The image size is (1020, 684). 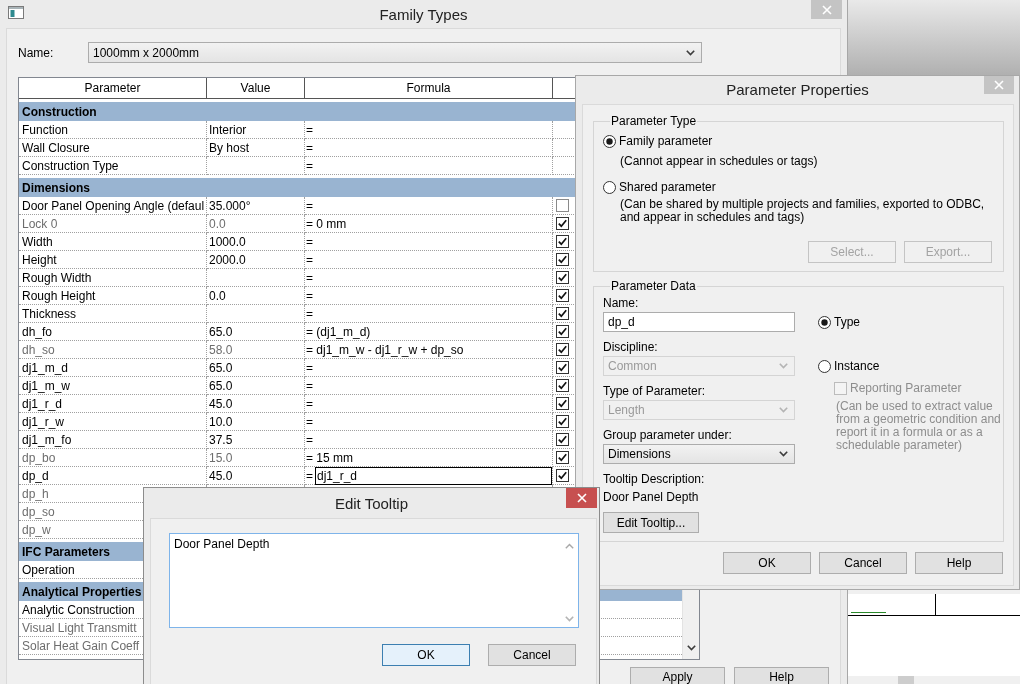 What do you see at coordinates (35, 493) in the screenshot?
I see `parameter-name: dp_h` at bounding box center [35, 493].